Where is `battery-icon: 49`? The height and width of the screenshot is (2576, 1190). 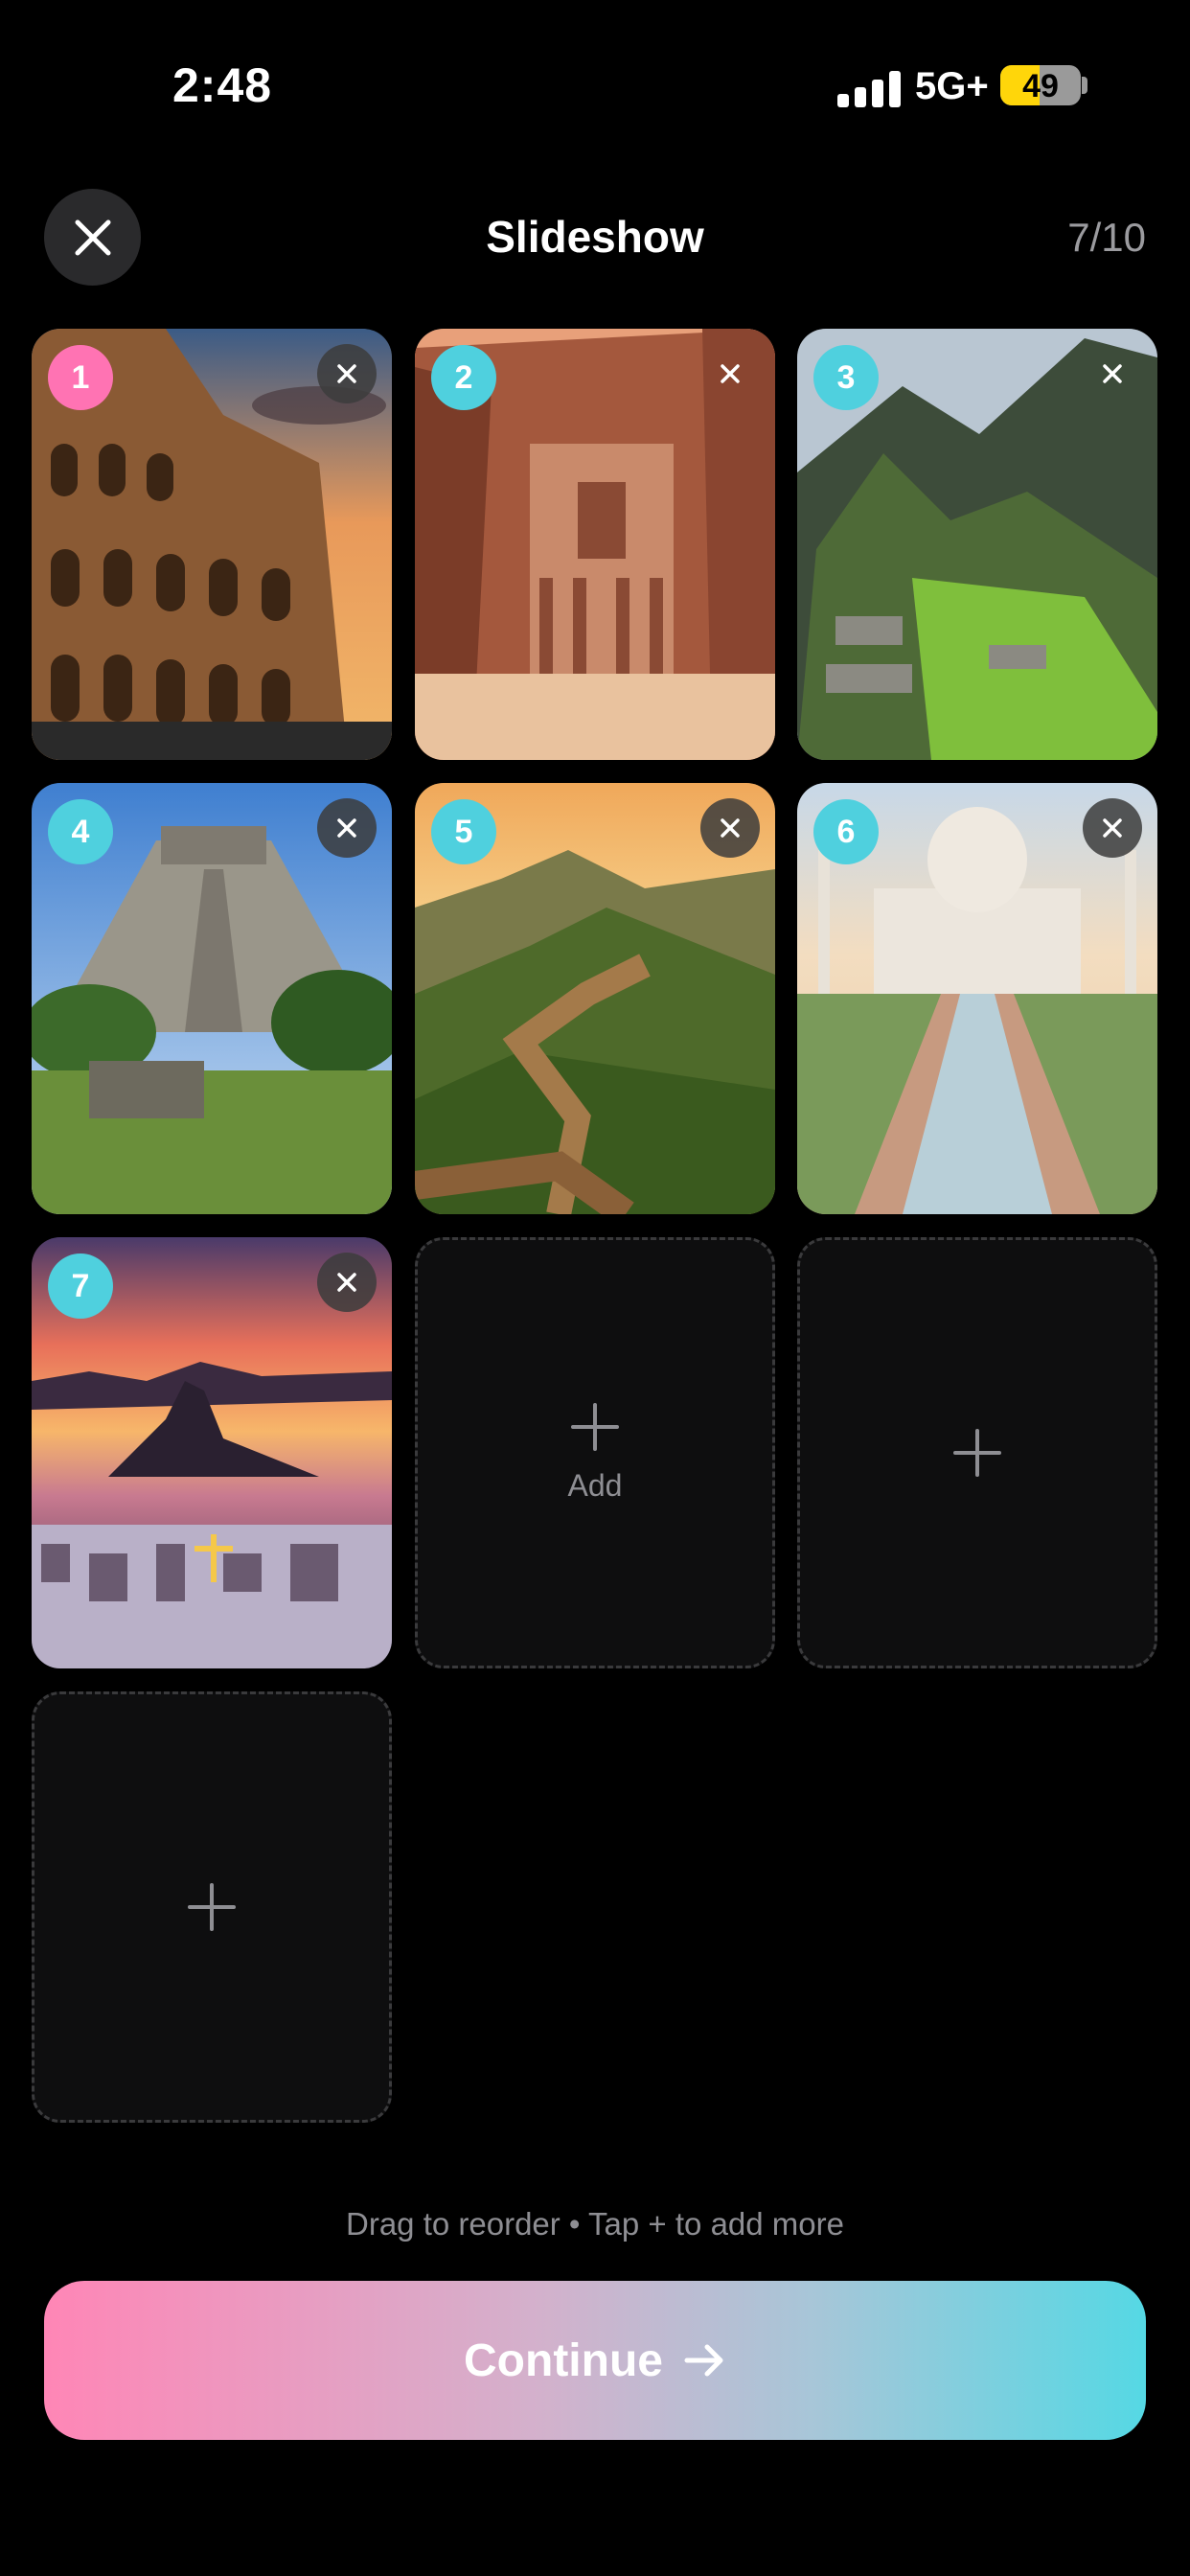 battery-icon: 49 is located at coordinates (1040, 85).